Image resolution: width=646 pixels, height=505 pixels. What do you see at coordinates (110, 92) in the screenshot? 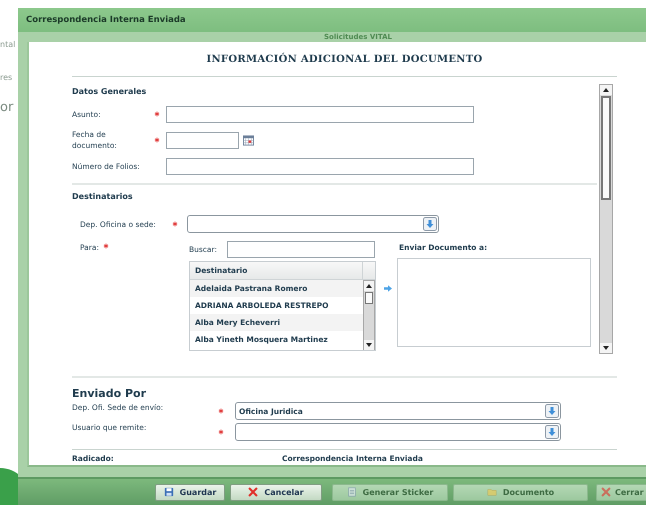
I see `section-heading: Datos Generales` at bounding box center [110, 92].